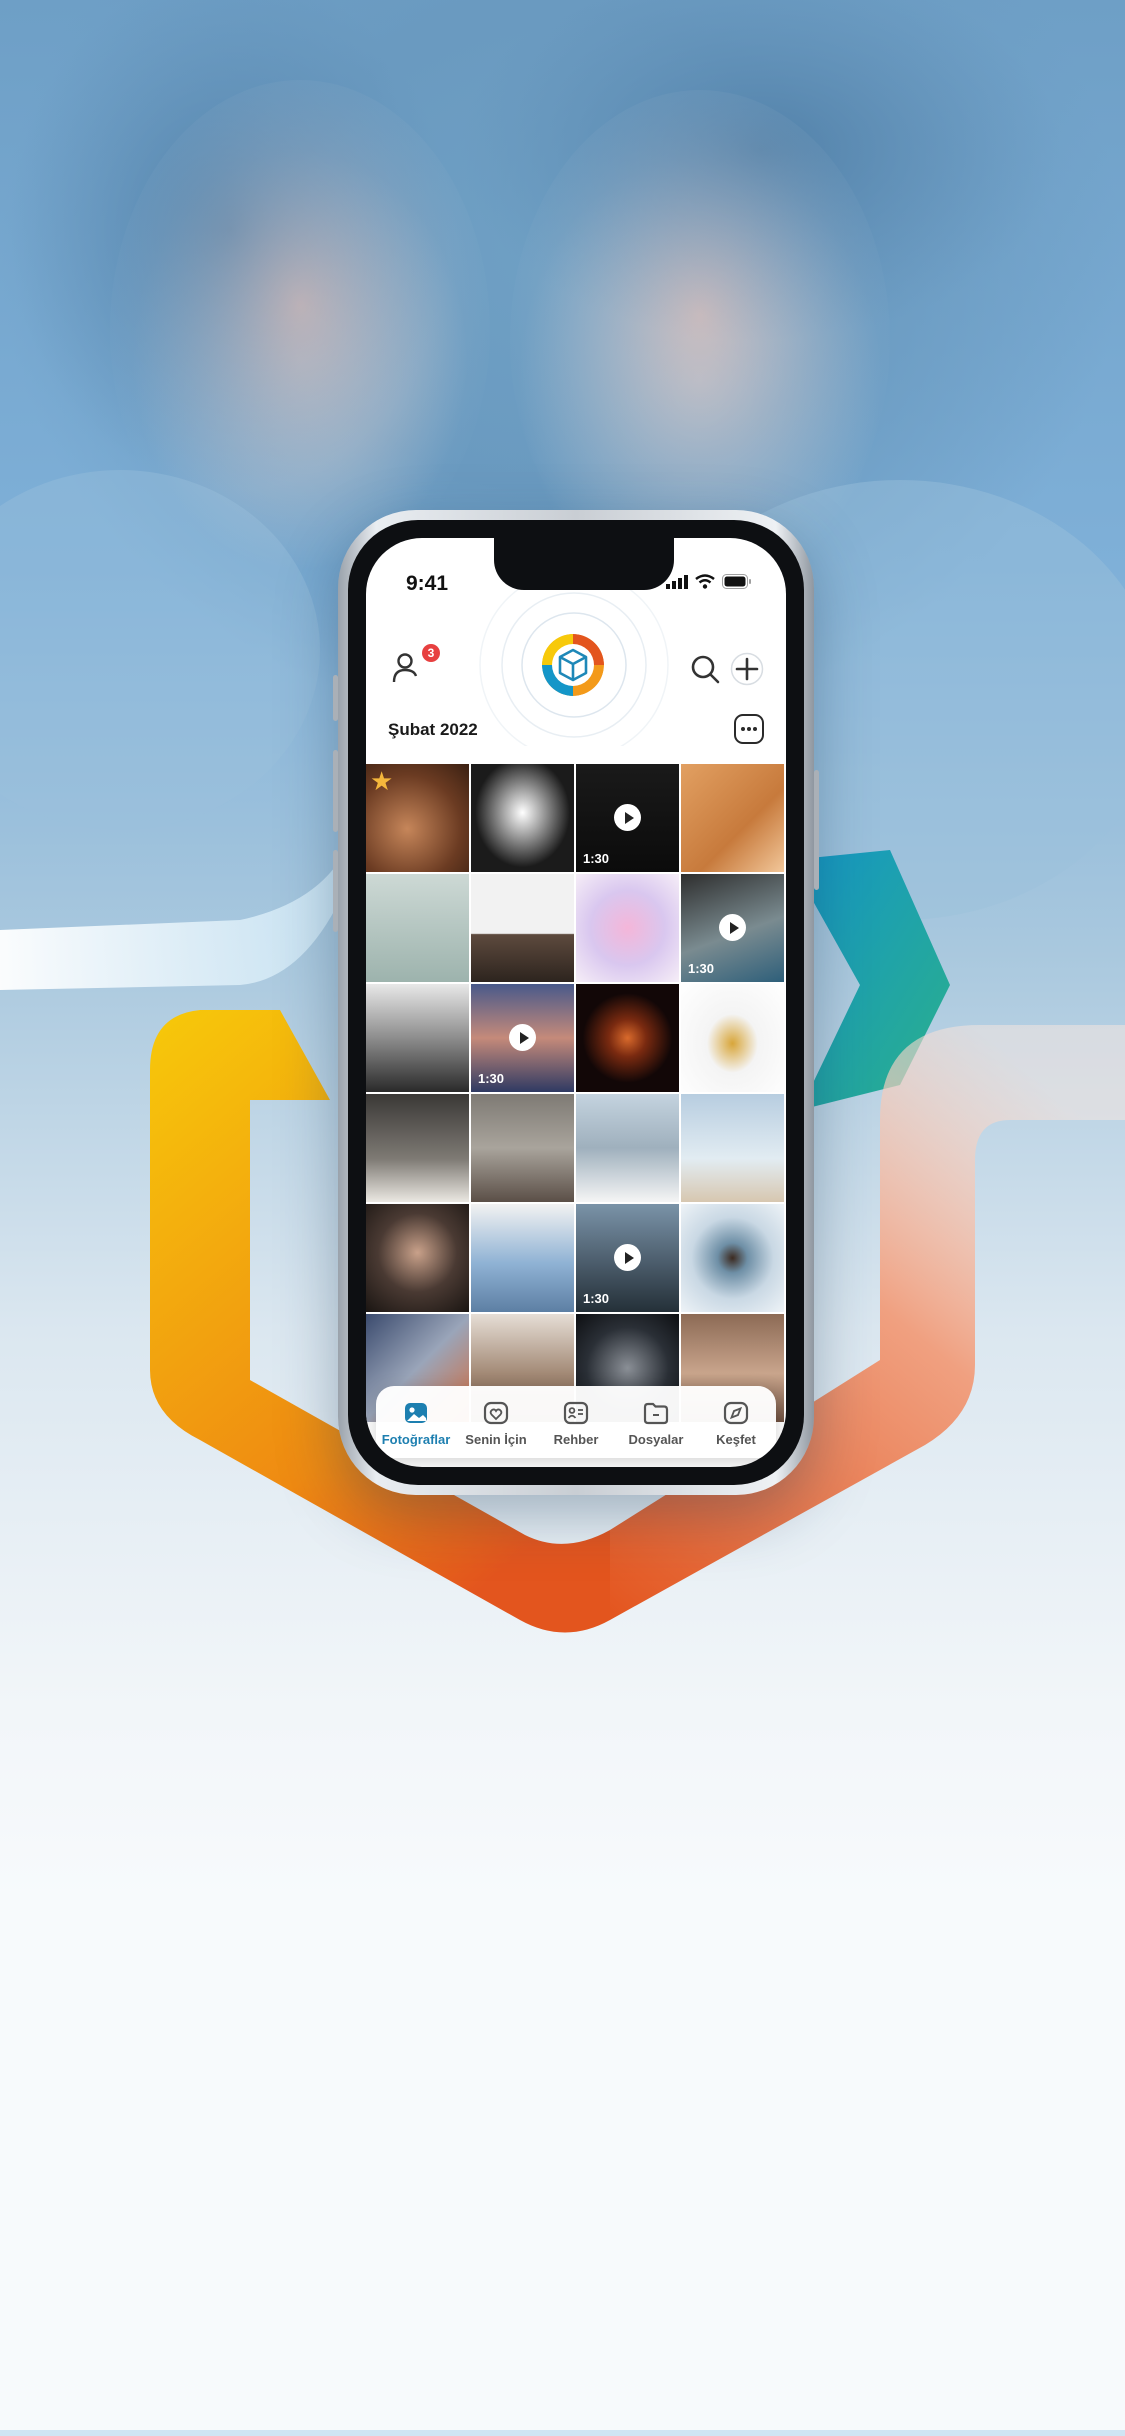 The height and width of the screenshot is (2436, 1125). What do you see at coordinates (705, 669) in the screenshot?
I see `search-icon` at bounding box center [705, 669].